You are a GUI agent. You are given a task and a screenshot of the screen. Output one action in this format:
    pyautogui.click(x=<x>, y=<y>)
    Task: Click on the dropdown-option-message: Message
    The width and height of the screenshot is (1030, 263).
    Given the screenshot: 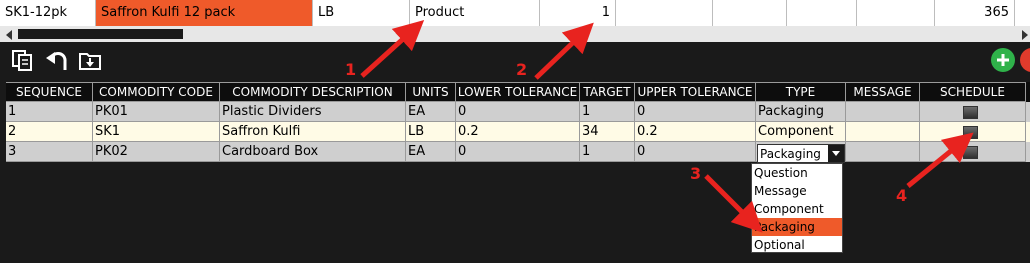 What is the action you would take?
    pyautogui.click(x=797, y=191)
    